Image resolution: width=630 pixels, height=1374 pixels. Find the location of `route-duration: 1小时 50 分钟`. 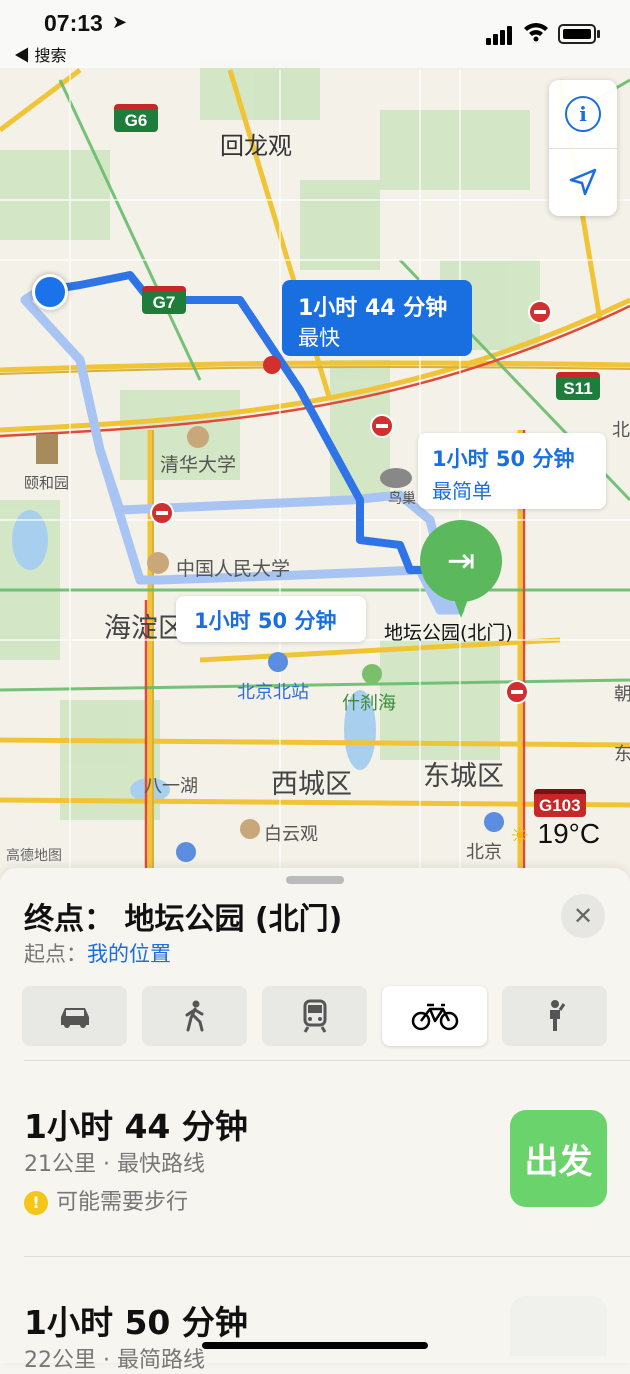

route-duration: 1小时 50 分钟 is located at coordinates (136, 1322).